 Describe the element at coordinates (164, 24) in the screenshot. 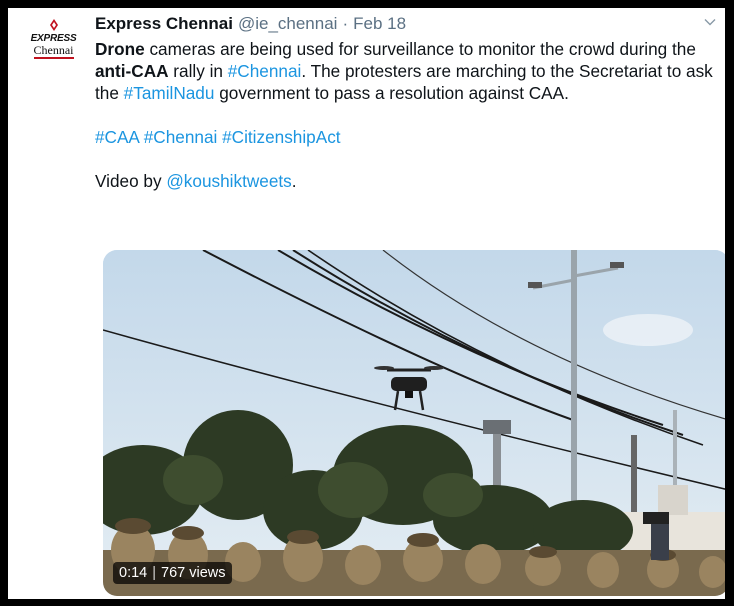

I see `author-name: Express Chennai` at that location.